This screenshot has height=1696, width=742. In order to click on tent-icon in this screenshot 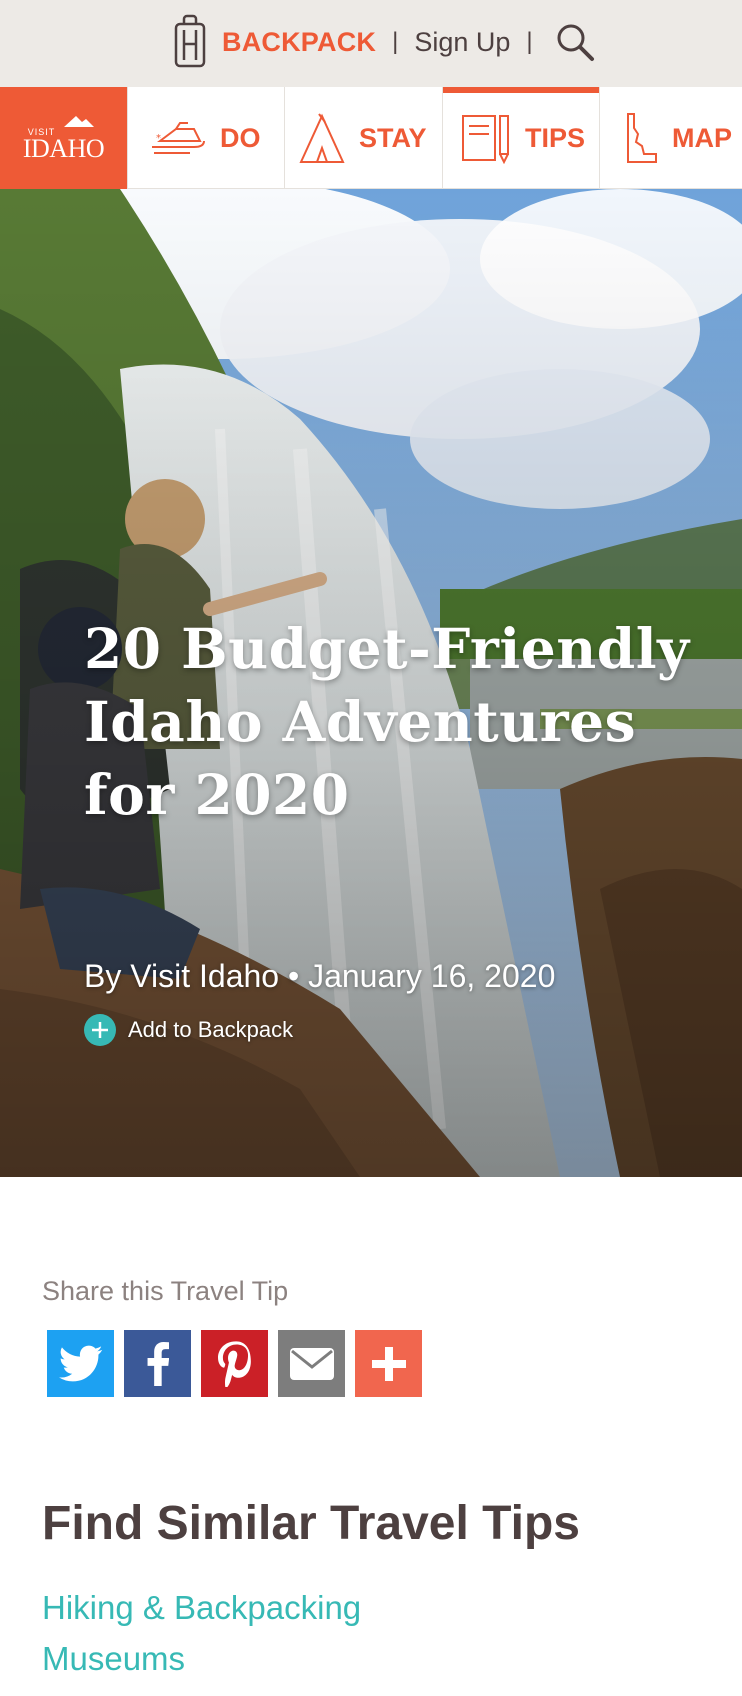, I will do `click(322, 138)`.